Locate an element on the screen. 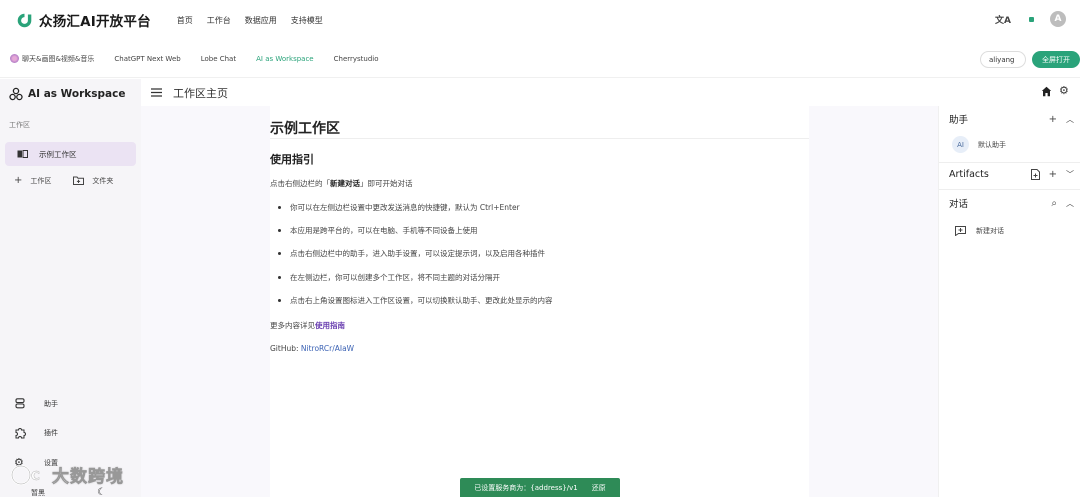 The image size is (1080, 497). assistant-section-header: 助手 + ︿ is located at coordinates (1011, 119).